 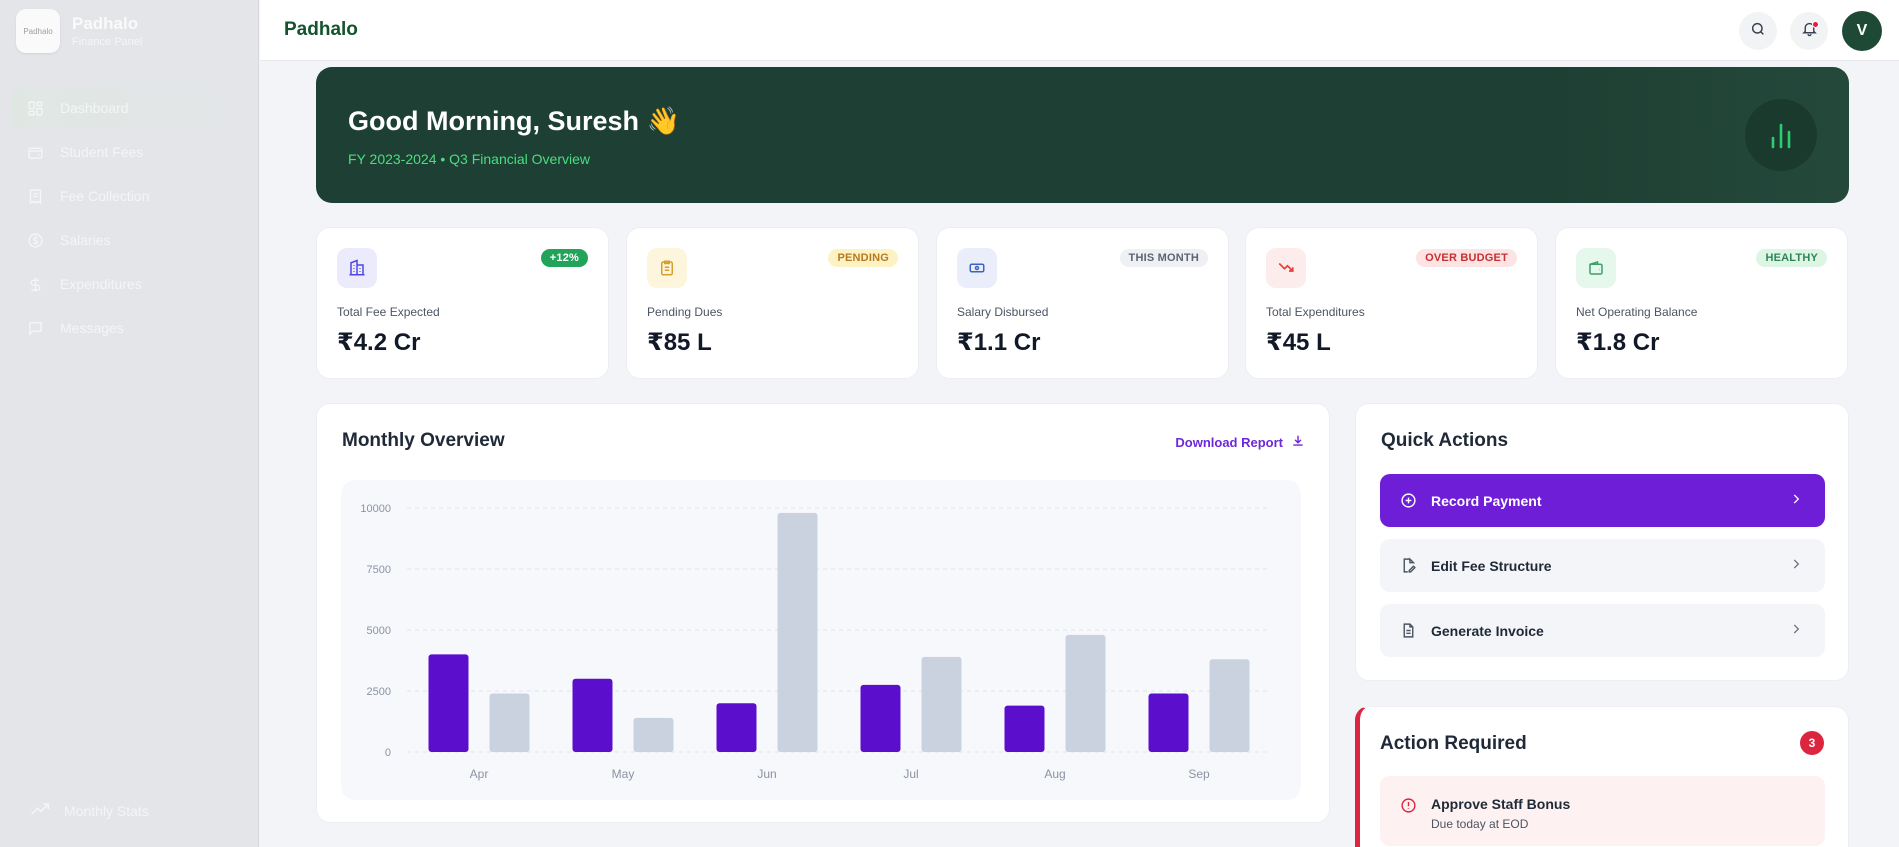 What do you see at coordinates (1815, 24) in the screenshot?
I see `notification-dot` at bounding box center [1815, 24].